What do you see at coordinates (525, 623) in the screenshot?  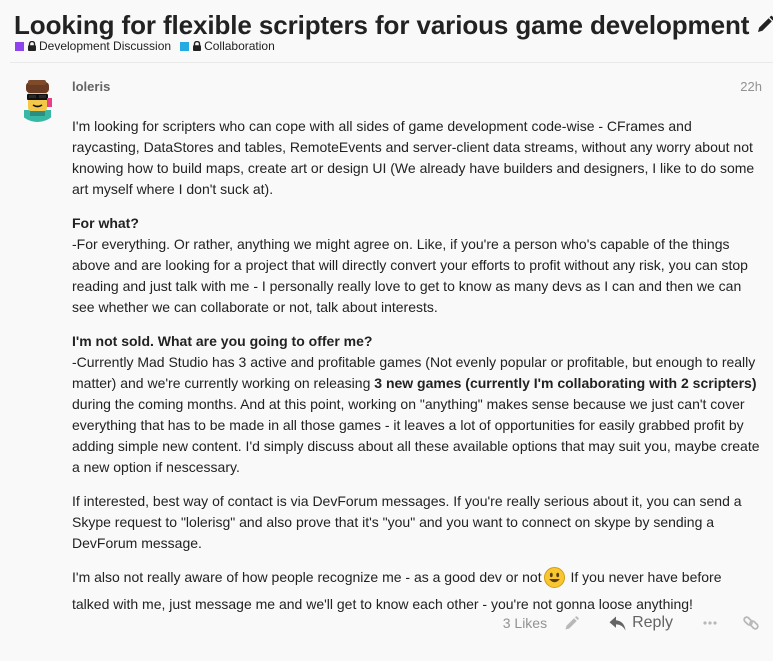 I see `likes-count: 3 Likes` at bounding box center [525, 623].